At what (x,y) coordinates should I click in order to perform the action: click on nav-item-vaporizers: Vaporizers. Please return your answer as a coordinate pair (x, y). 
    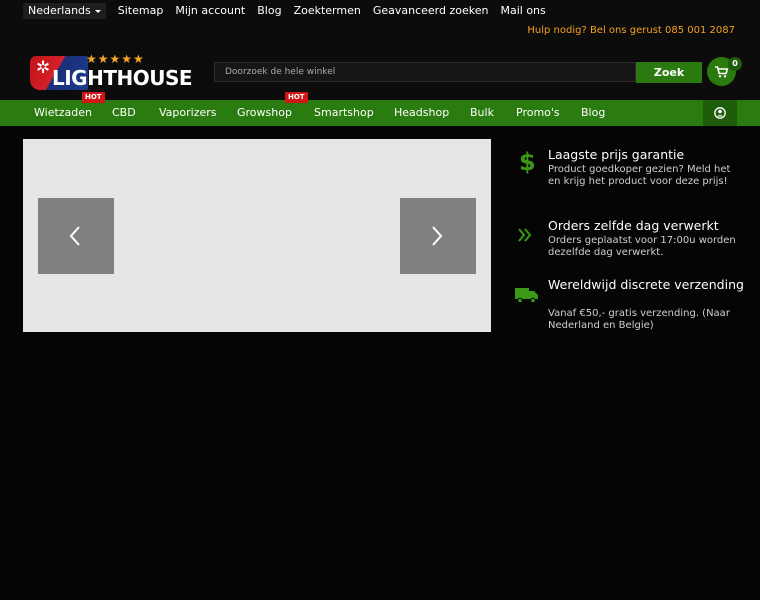
    Looking at the image, I should click on (188, 113).